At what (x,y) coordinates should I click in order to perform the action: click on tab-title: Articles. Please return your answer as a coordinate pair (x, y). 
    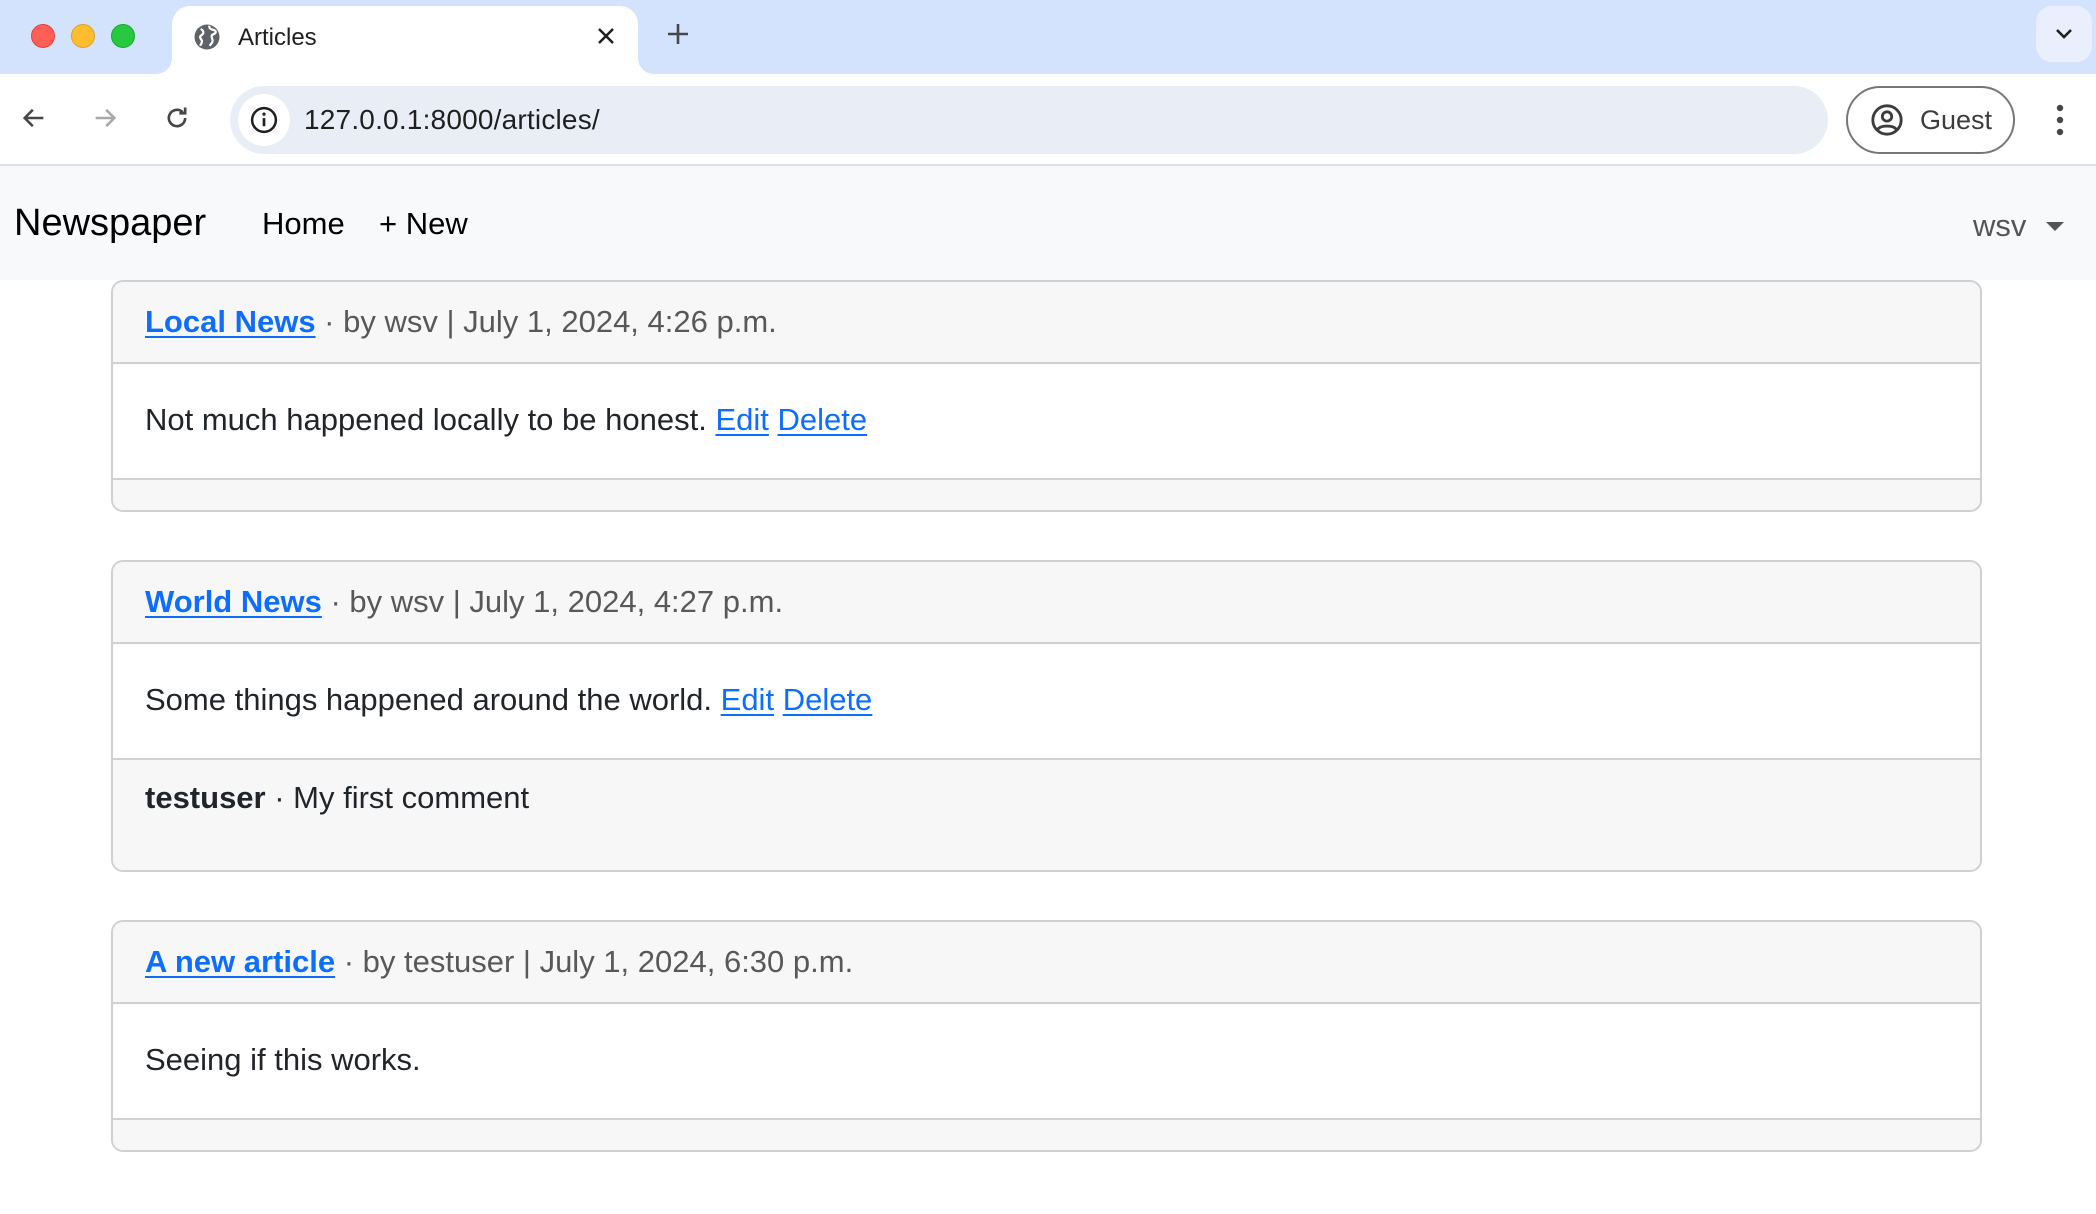
    Looking at the image, I should click on (277, 37).